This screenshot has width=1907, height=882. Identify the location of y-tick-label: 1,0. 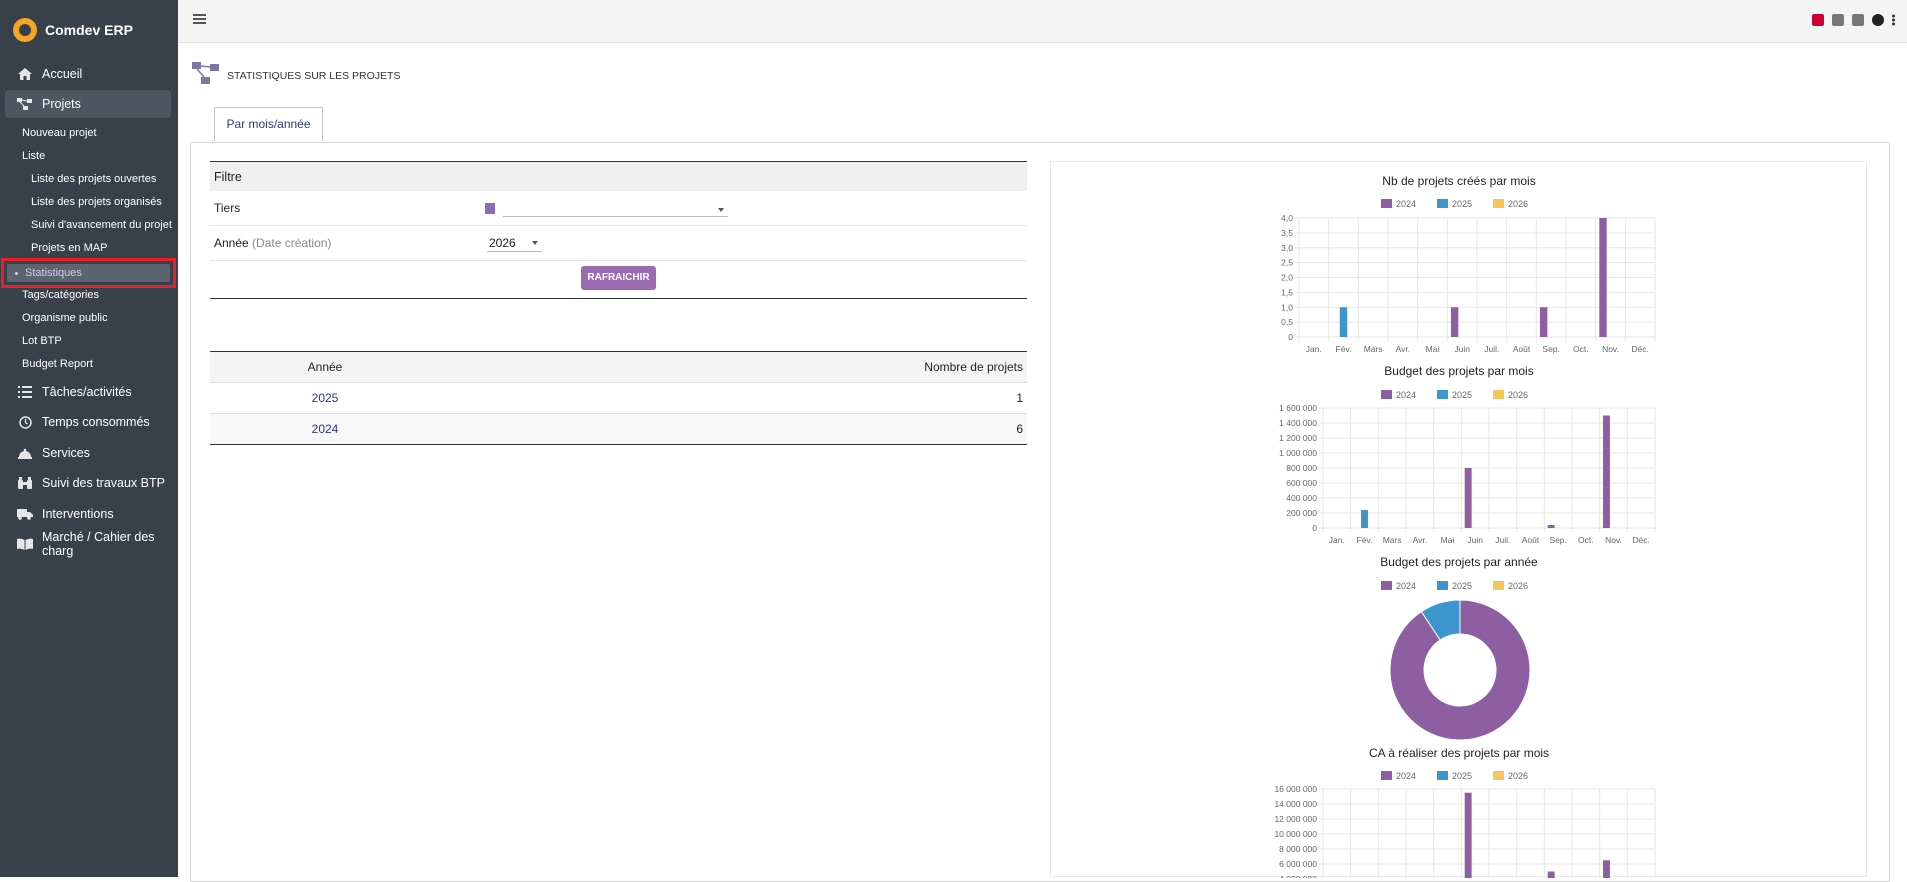
(1287, 307).